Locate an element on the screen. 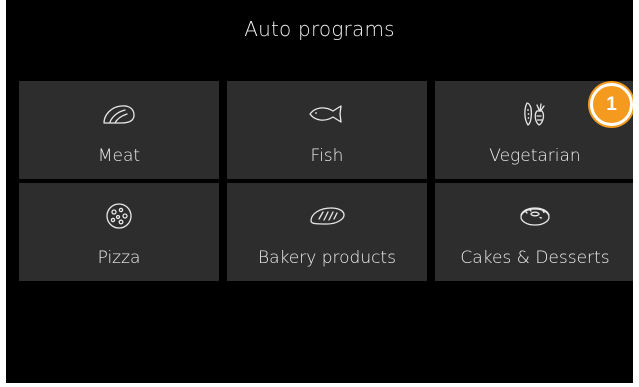  donut-icon is located at coordinates (534, 216).